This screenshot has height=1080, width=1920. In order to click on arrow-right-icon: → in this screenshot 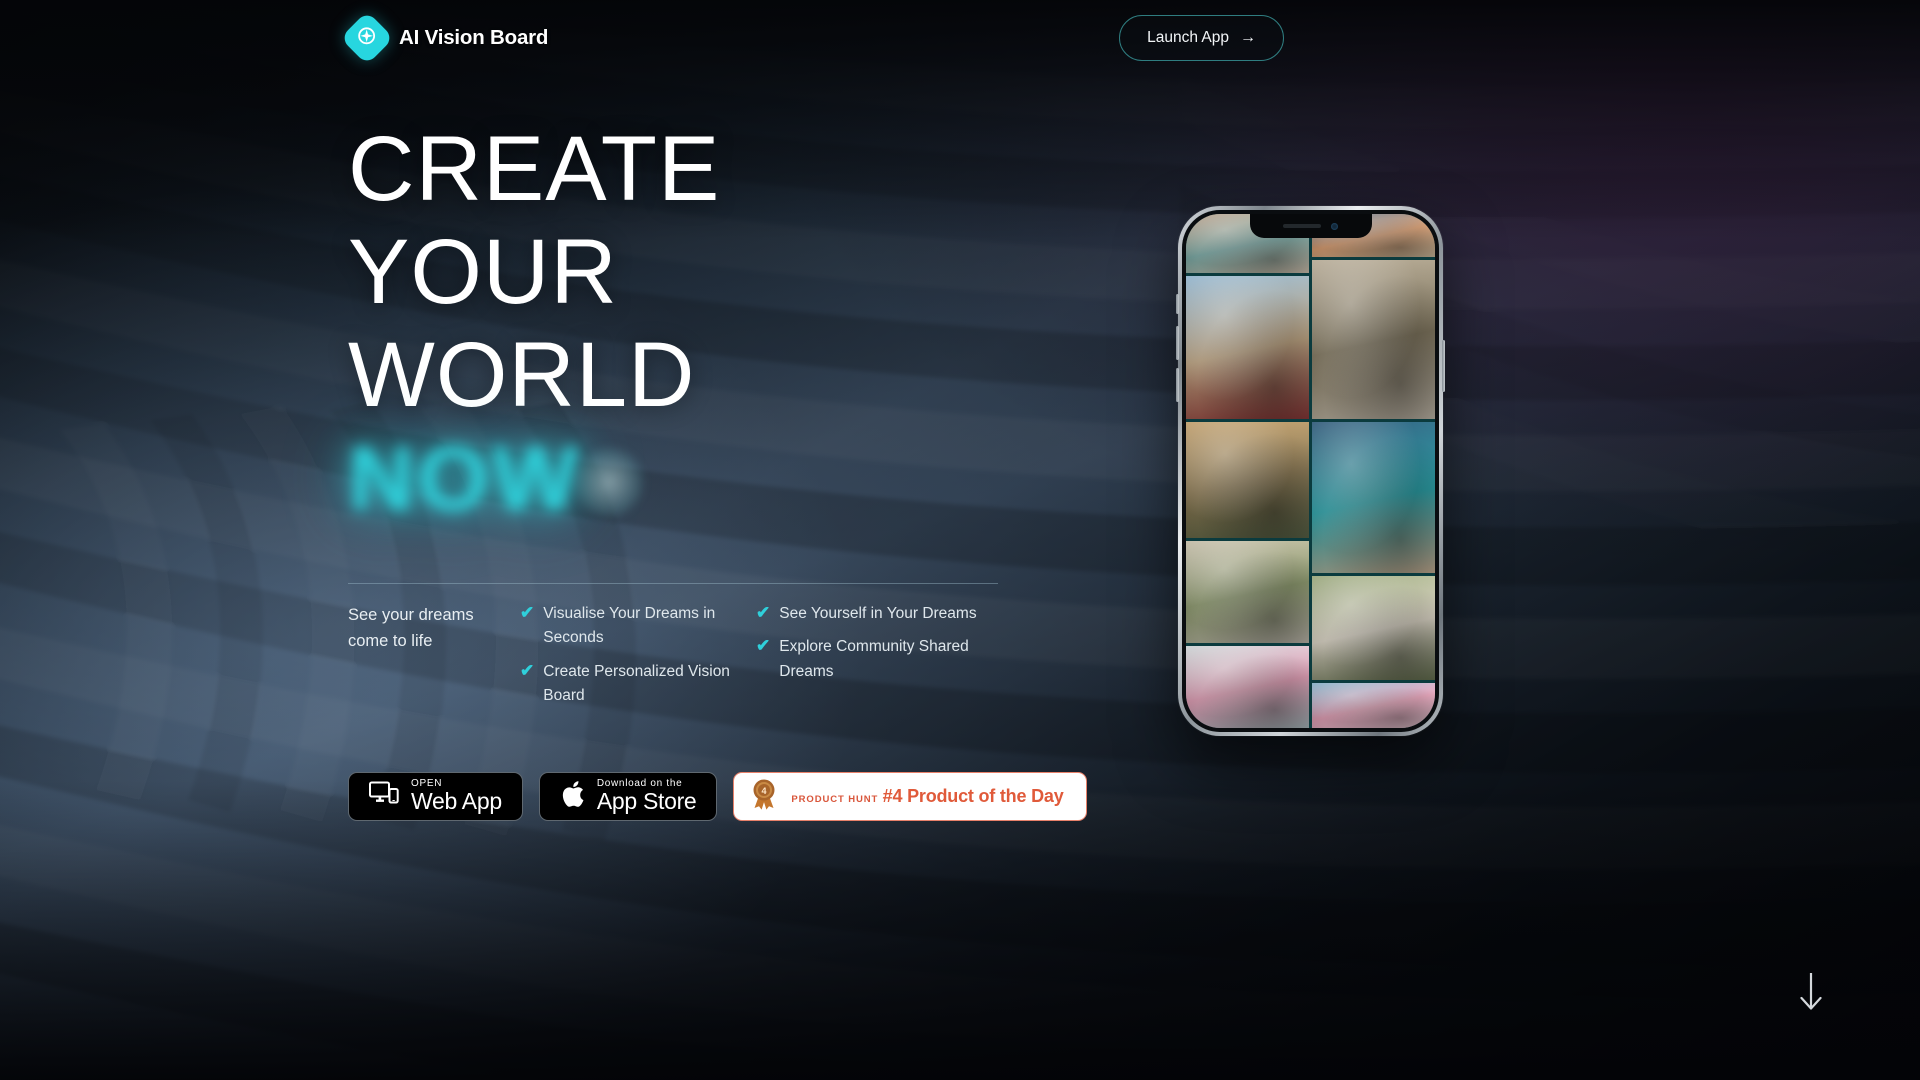, I will do `click(1248, 37)`.